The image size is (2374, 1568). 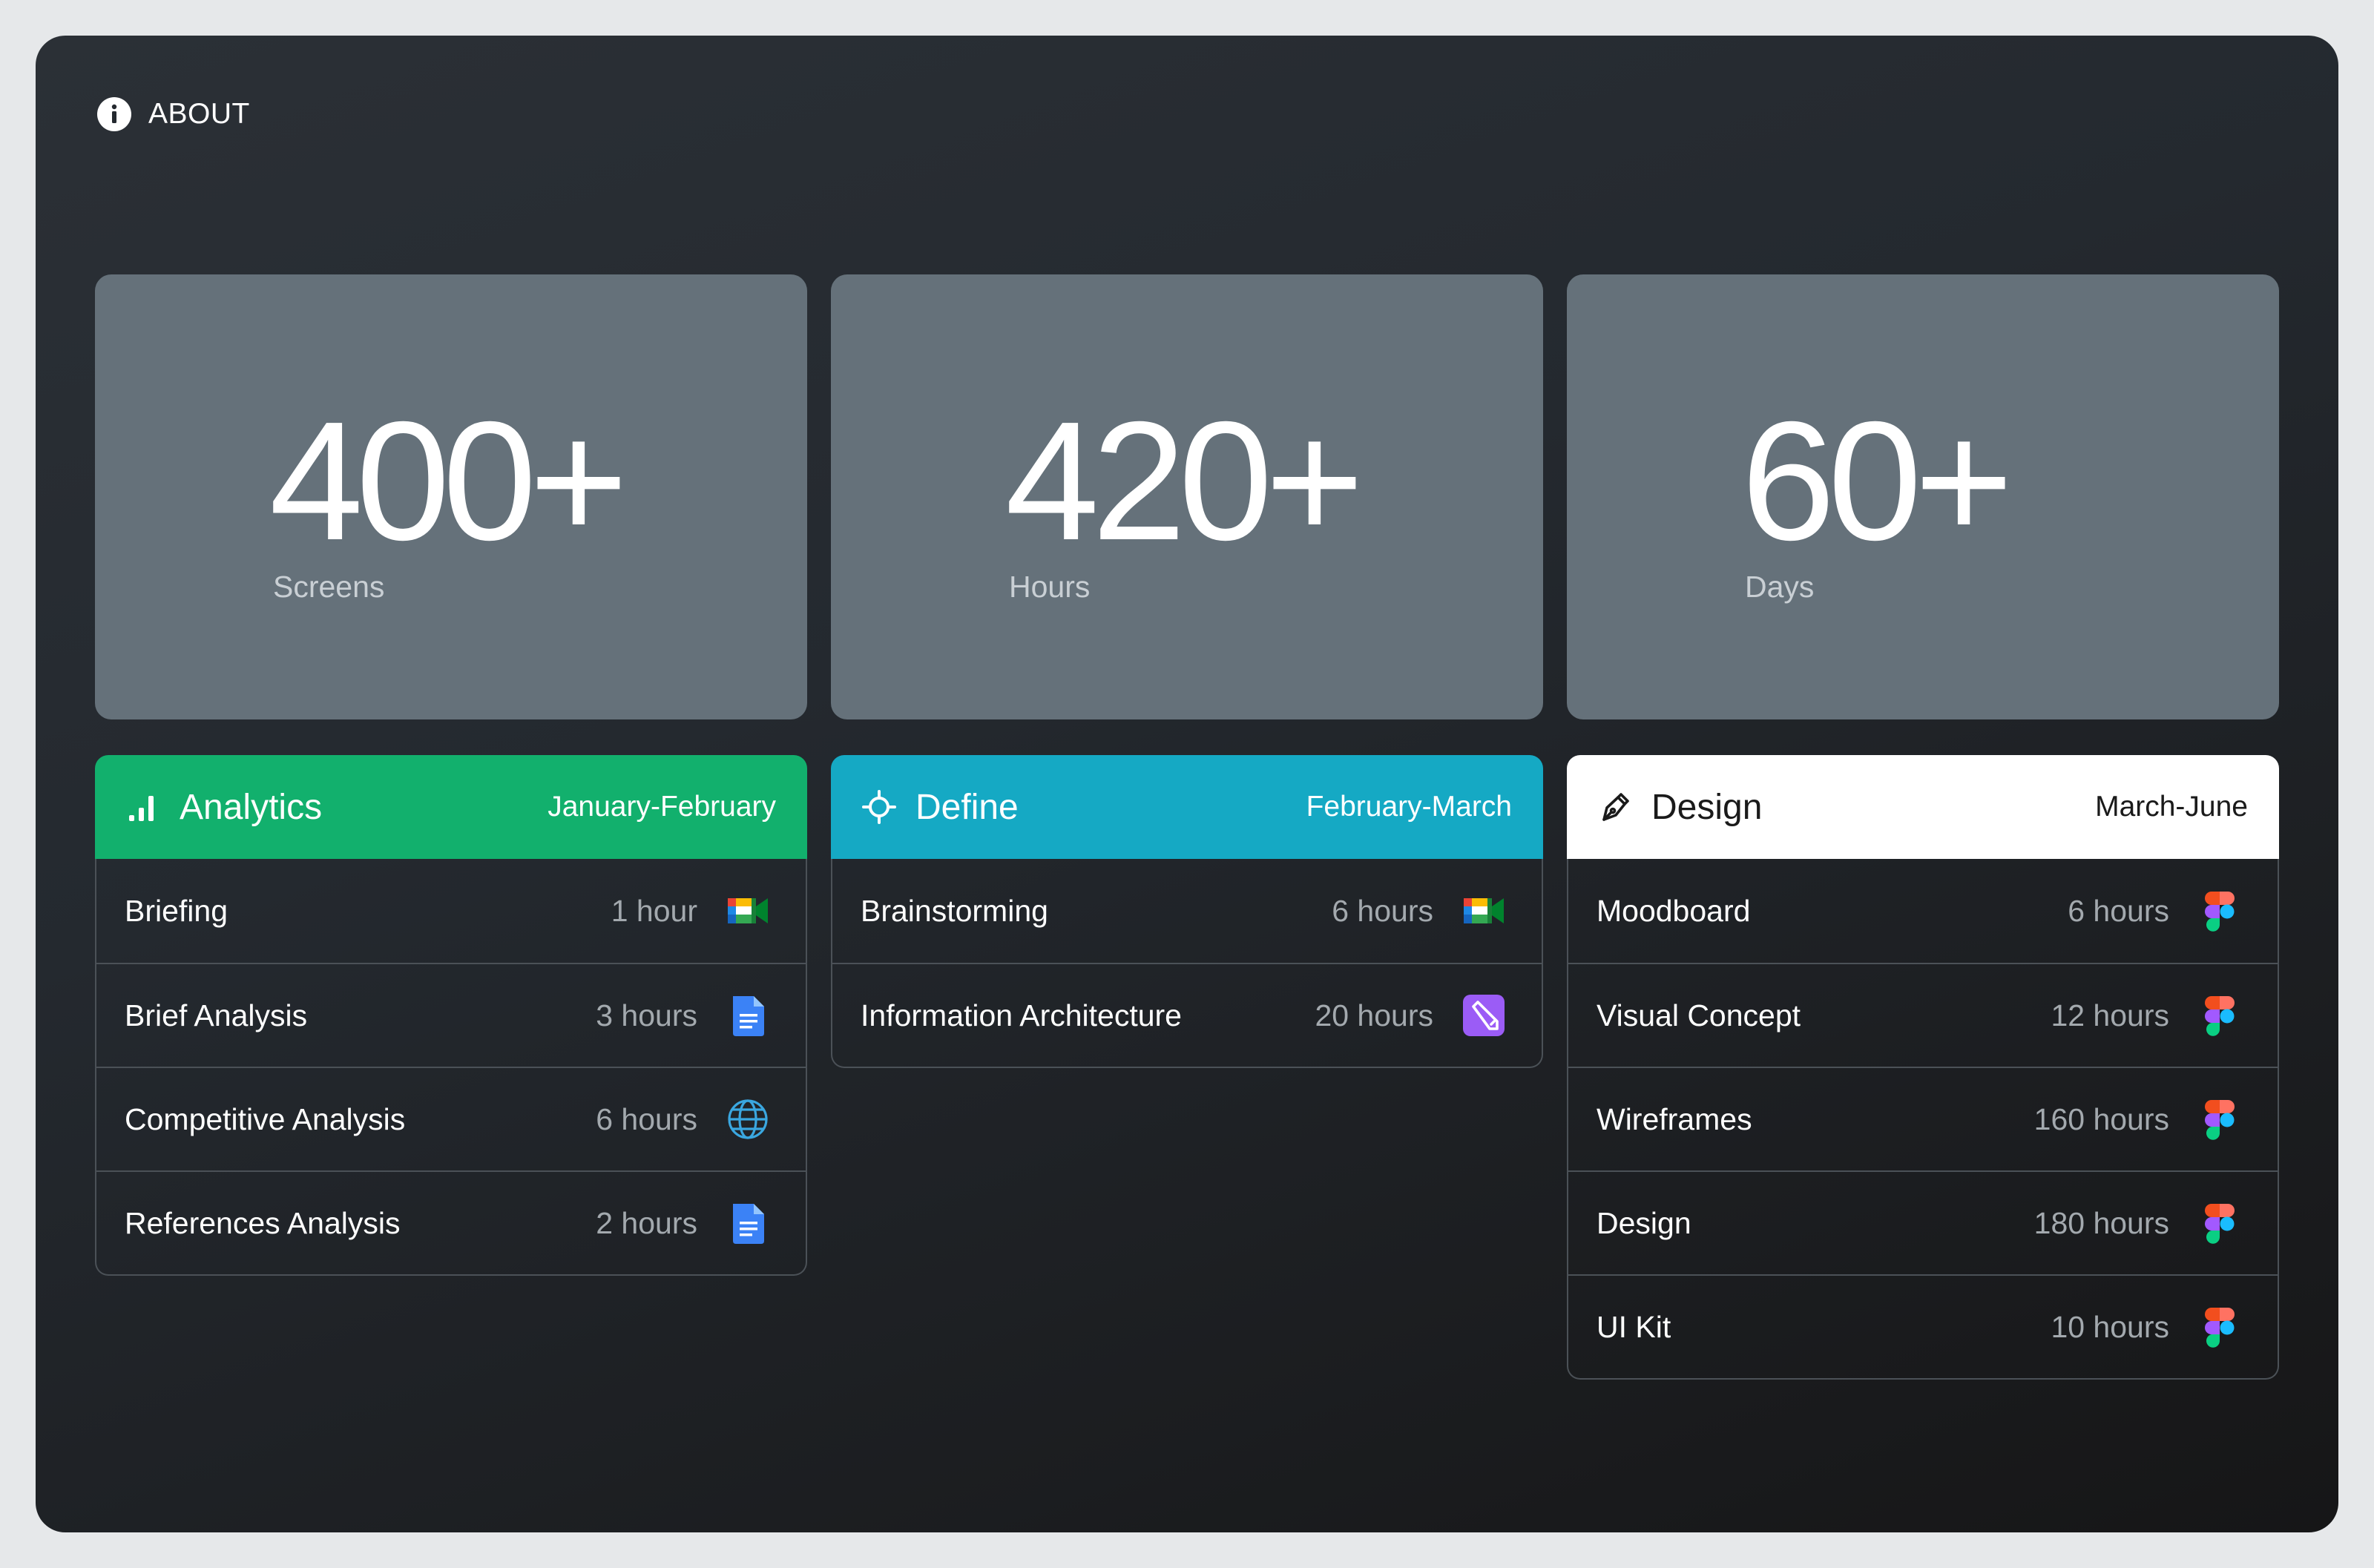 I want to click on task-row: UI Kit 10 hours, so click(x=1923, y=1326).